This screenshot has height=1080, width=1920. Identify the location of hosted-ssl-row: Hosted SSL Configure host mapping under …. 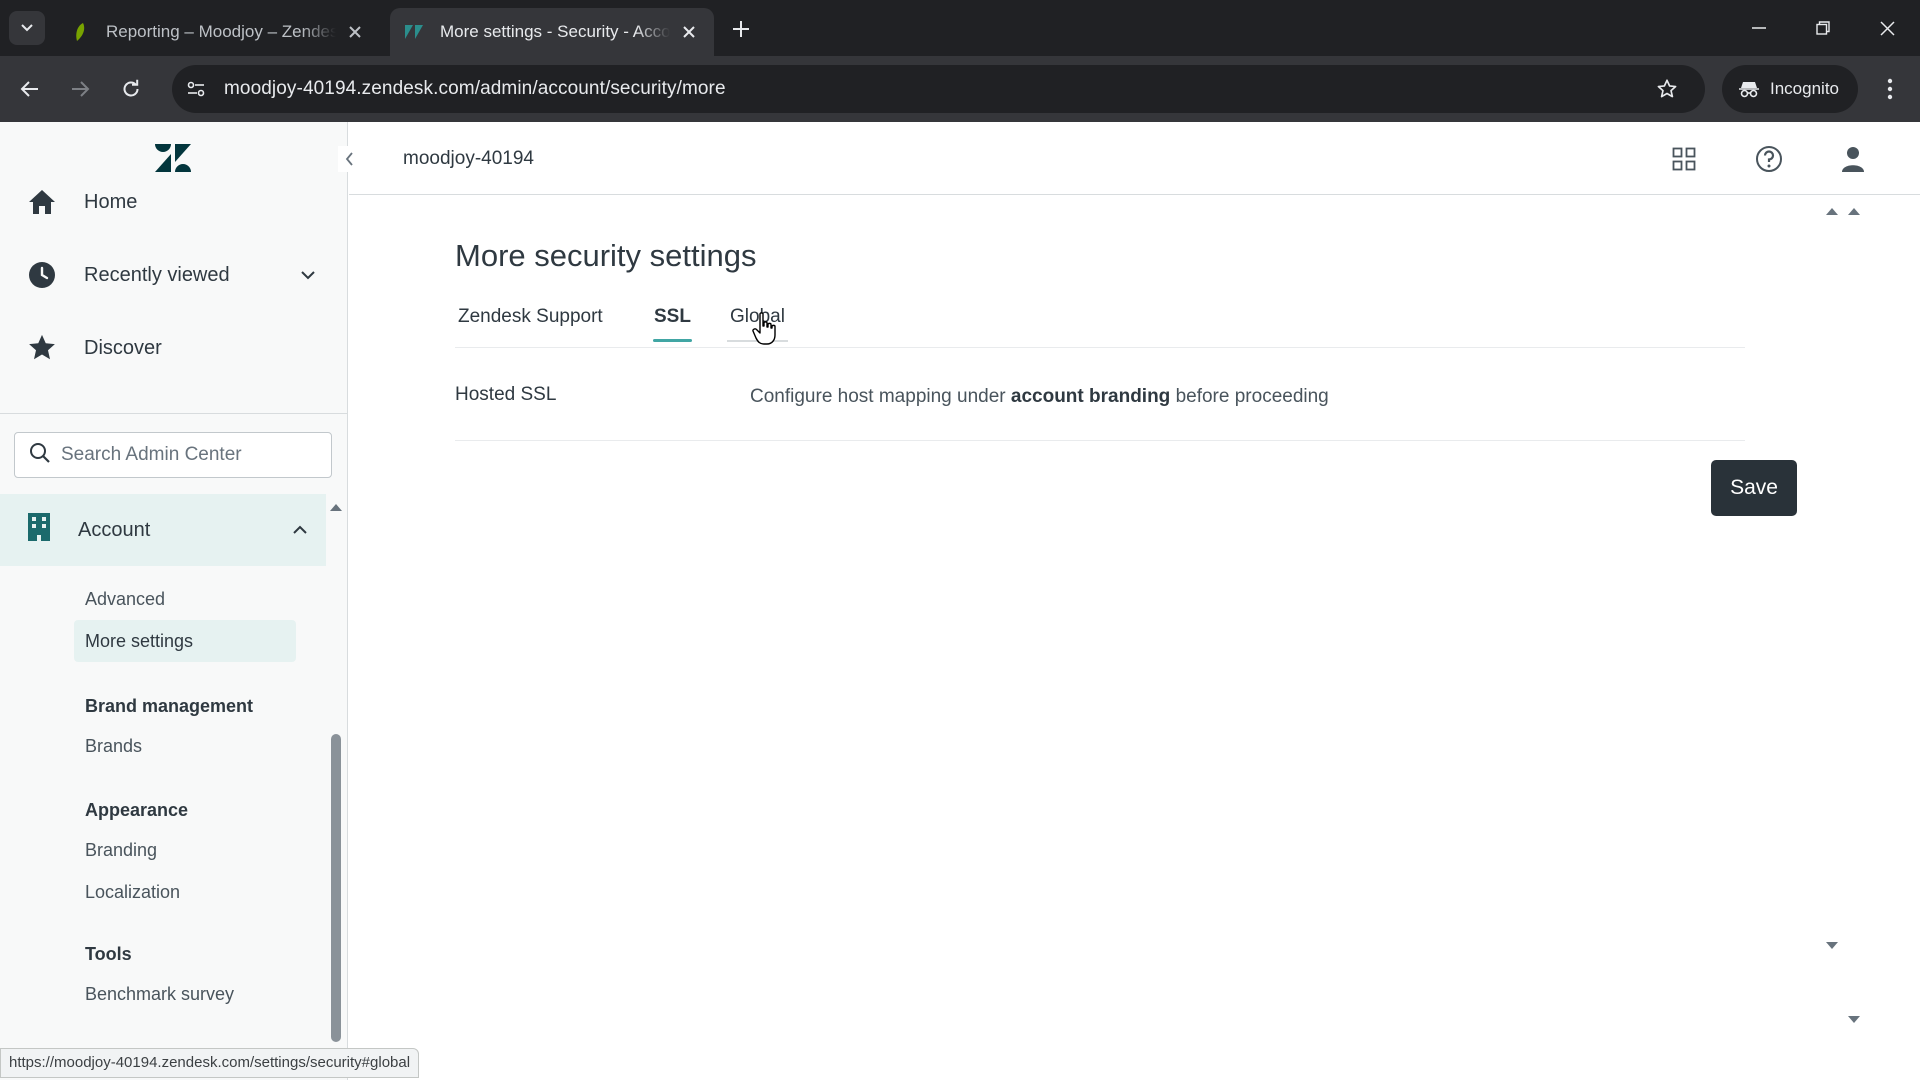
(1100, 394).